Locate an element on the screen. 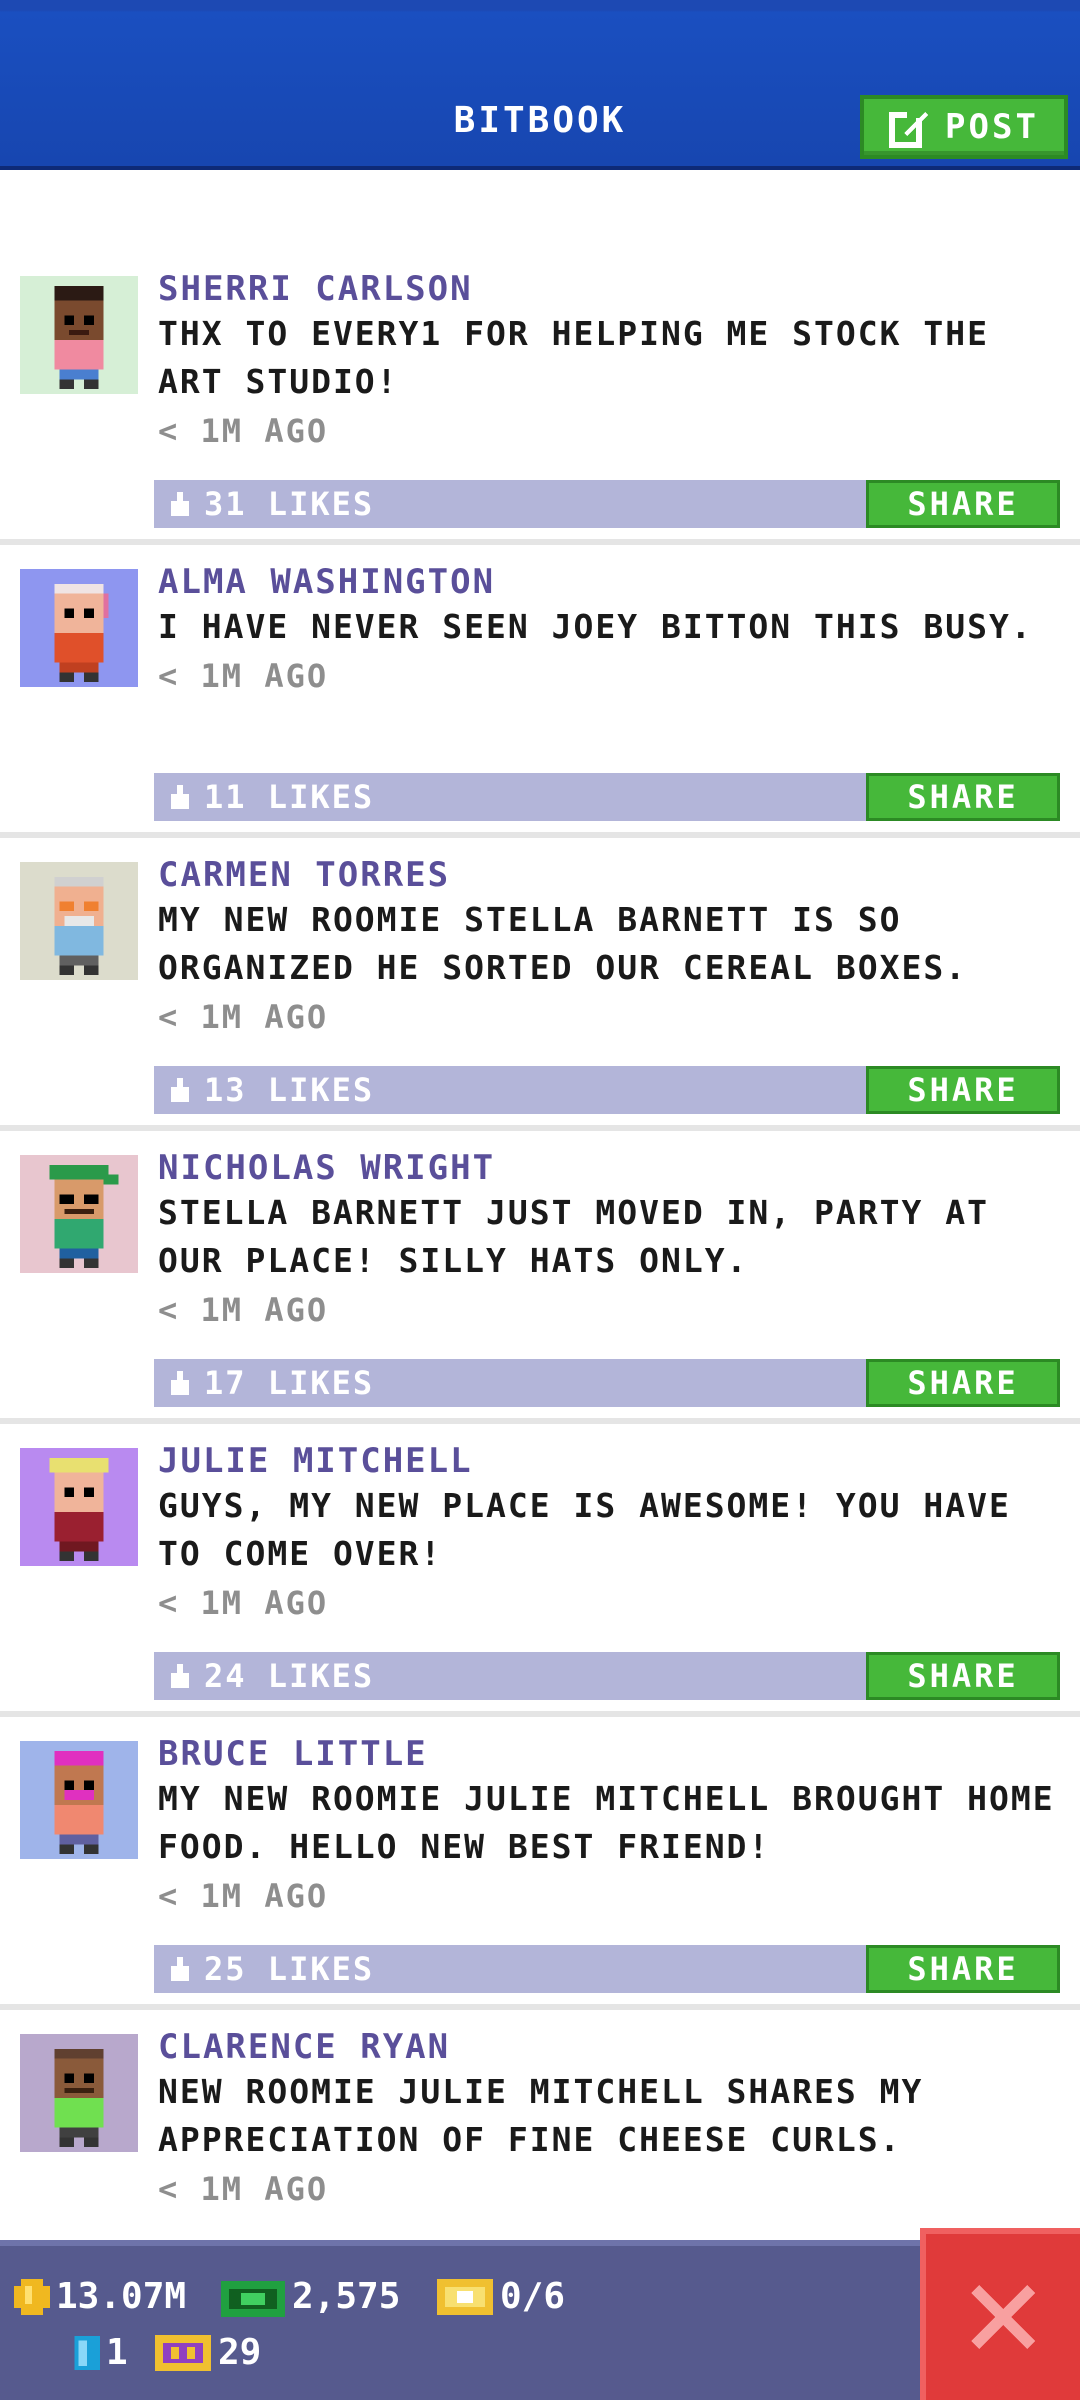 The width and height of the screenshot is (1080, 2400). vip-stat: 29 is located at coordinates (207, 2352).